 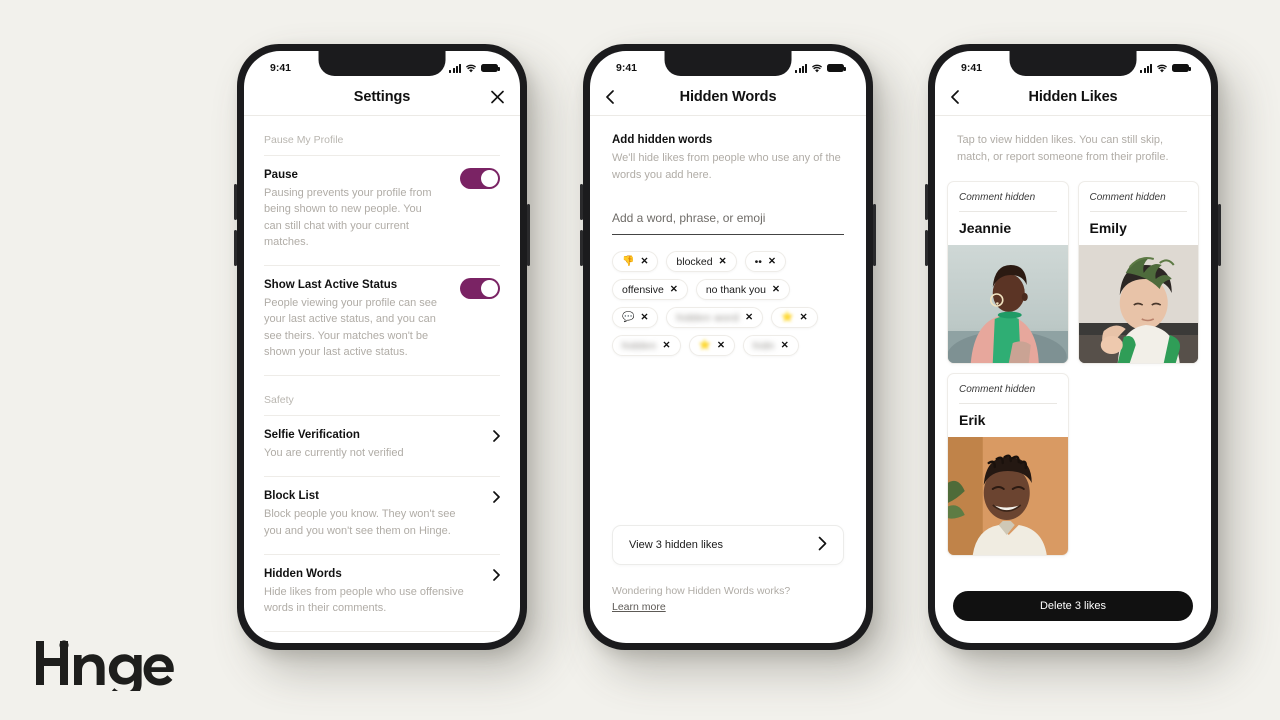 I want to click on hinge-logo, so click(x=104, y=667).